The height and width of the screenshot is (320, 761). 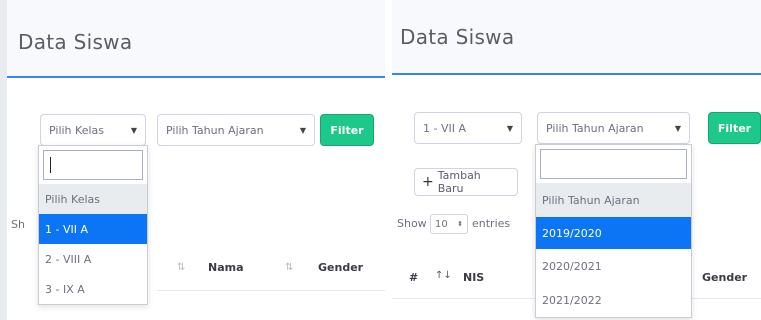 What do you see at coordinates (613, 300) in the screenshot?
I see `dropdown-option-2021-2022: 2021/2022` at bounding box center [613, 300].